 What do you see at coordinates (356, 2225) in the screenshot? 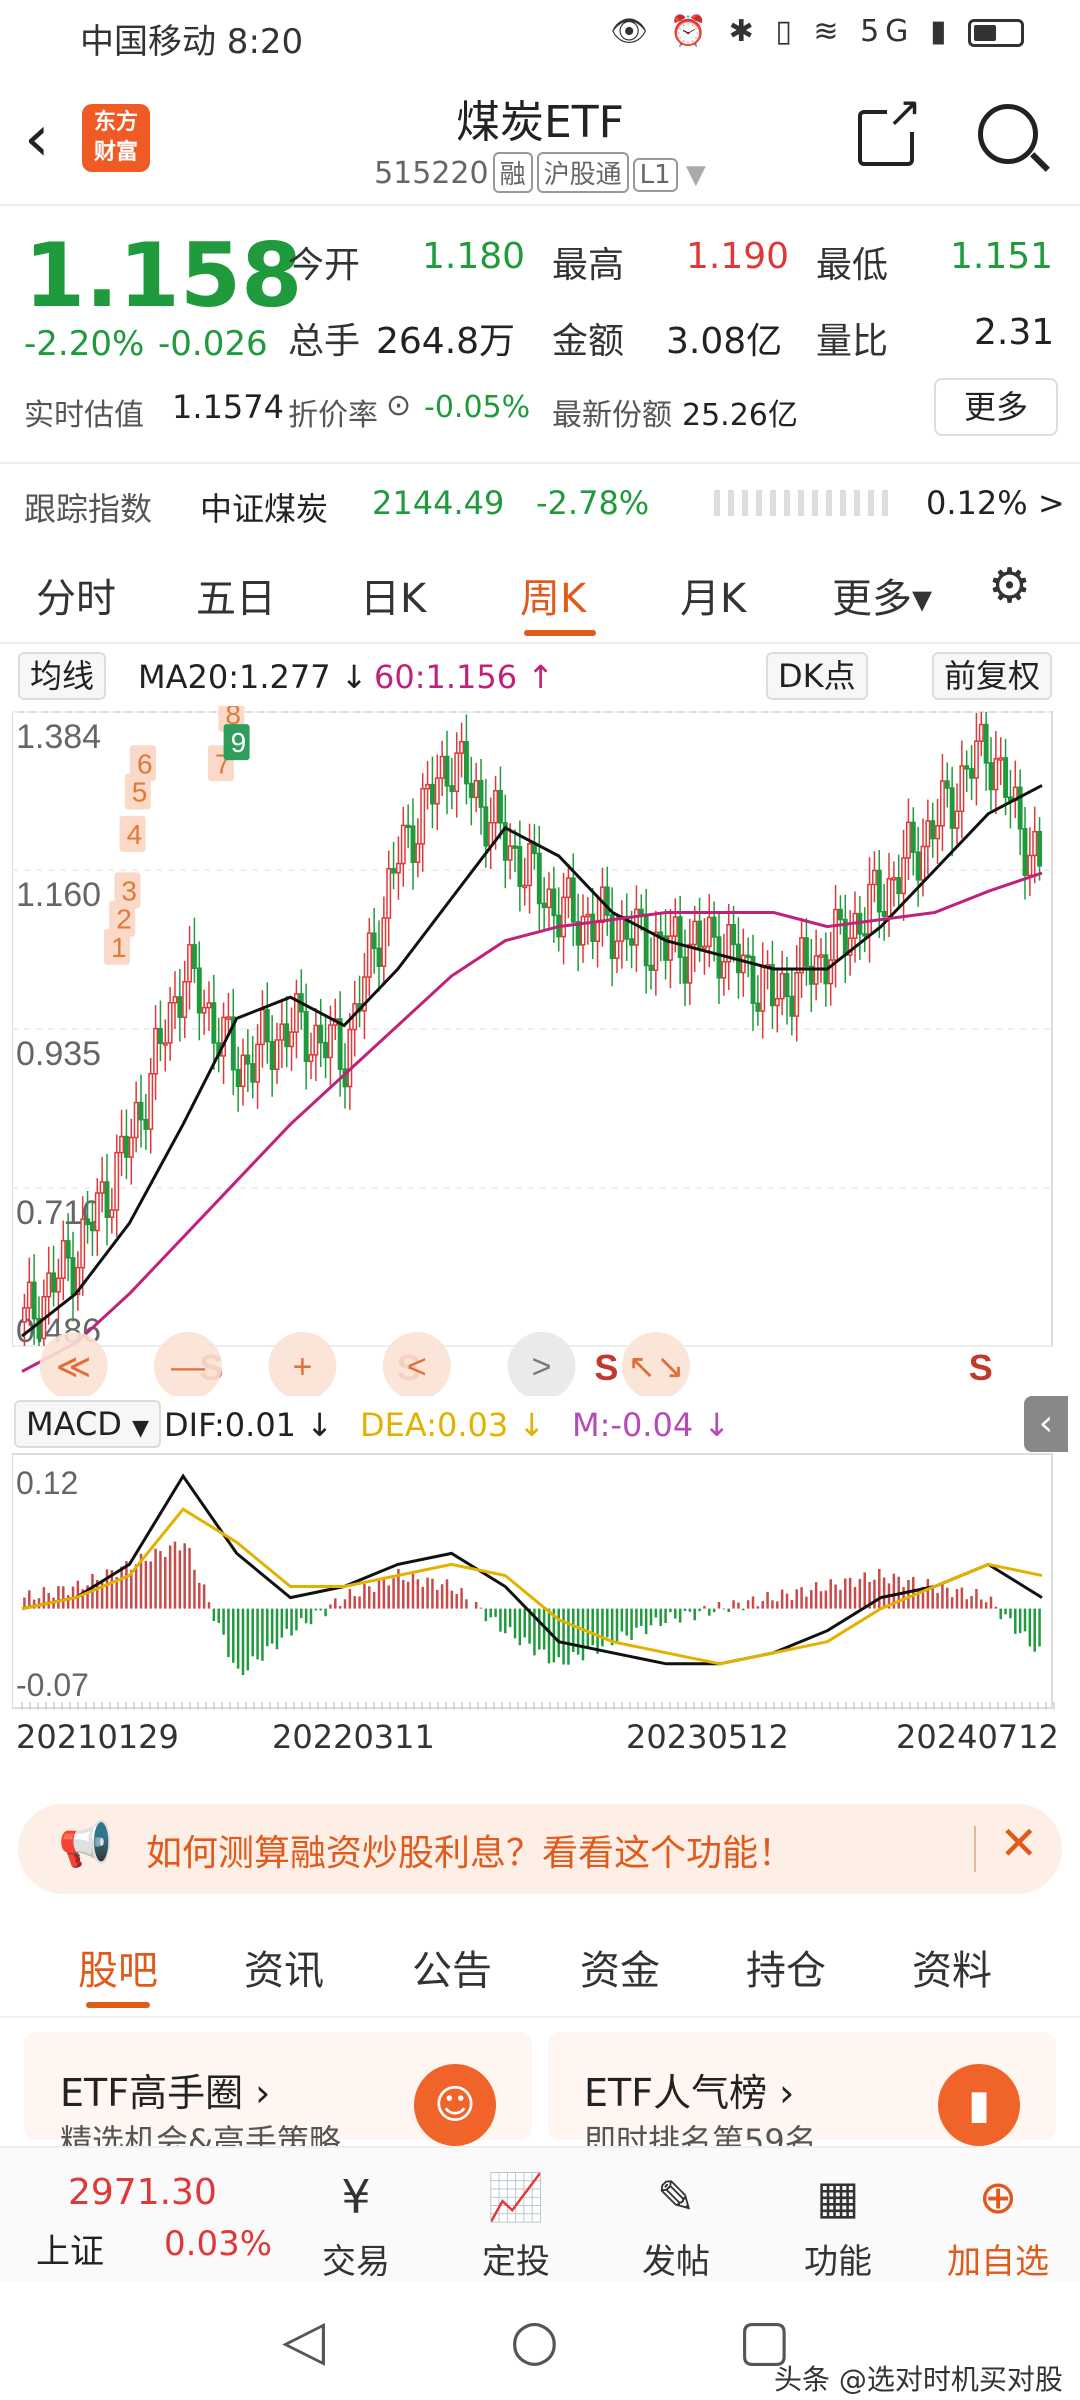
I see `trade-button: ¥ 交易` at bounding box center [356, 2225].